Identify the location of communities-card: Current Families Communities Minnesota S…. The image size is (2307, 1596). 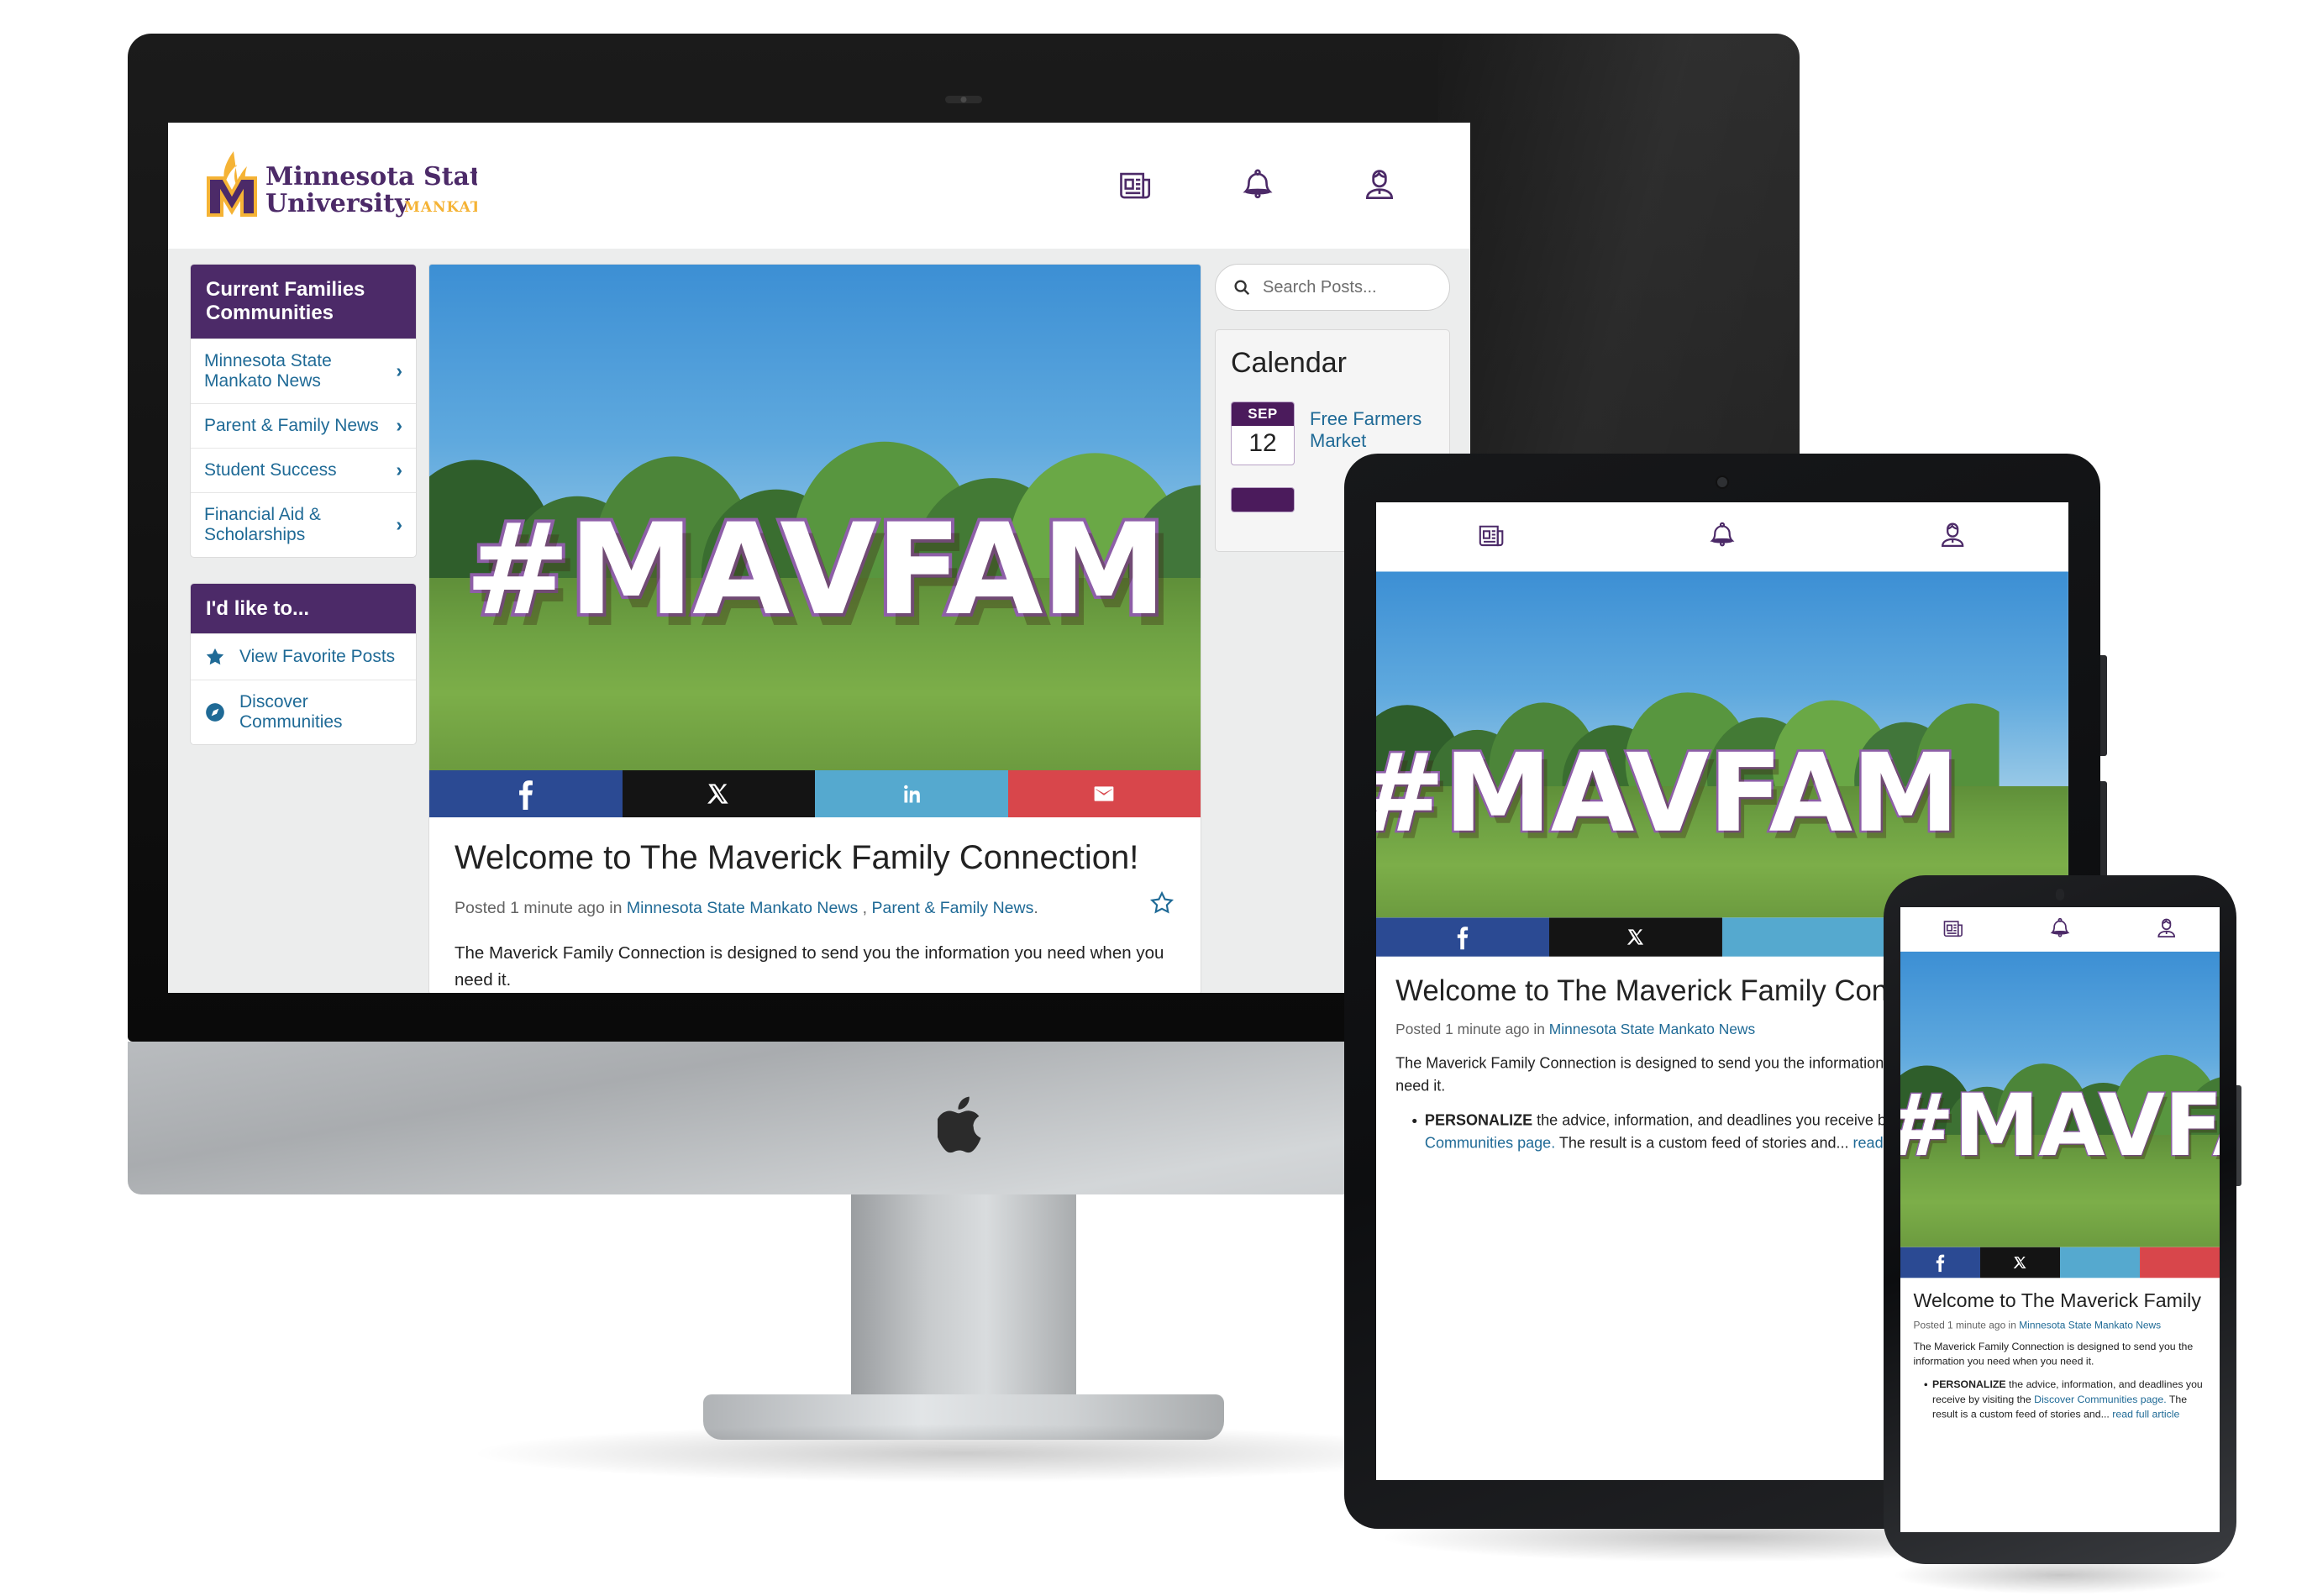
(303, 411).